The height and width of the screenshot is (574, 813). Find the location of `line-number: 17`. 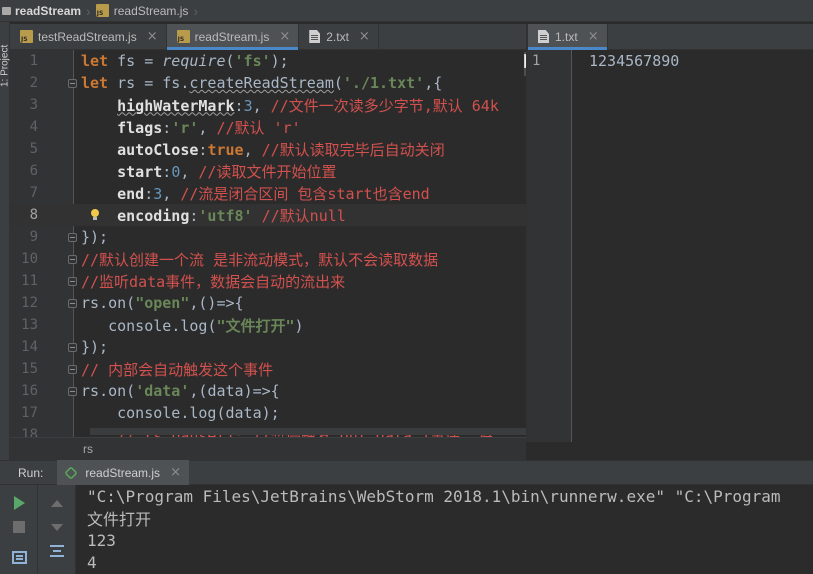

line-number: 17 is located at coordinates (29, 413).